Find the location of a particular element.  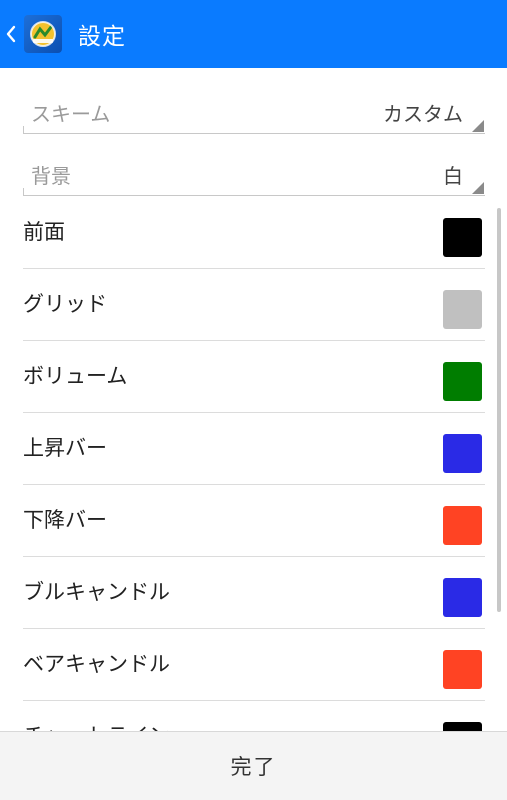

app-bar: 設定 is located at coordinates (253, 34).